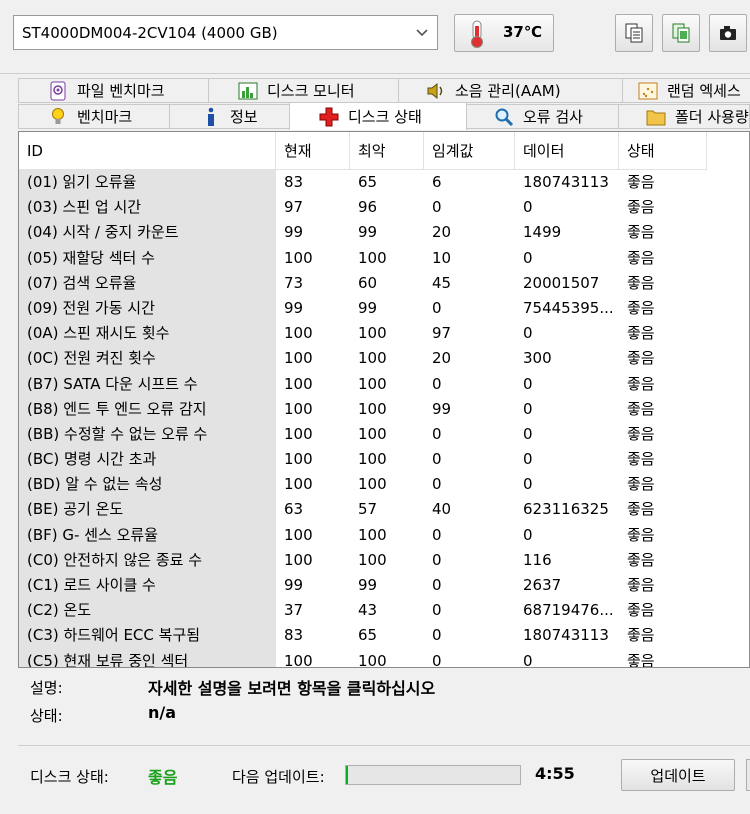 This screenshot has height=814, width=750. What do you see at coordinates (384, 560) in the screenshot?
I see `table-row: (C0) 안전하지 않은 종료 수 100 100 0 116 좋음` at bounding box center [384, 560].